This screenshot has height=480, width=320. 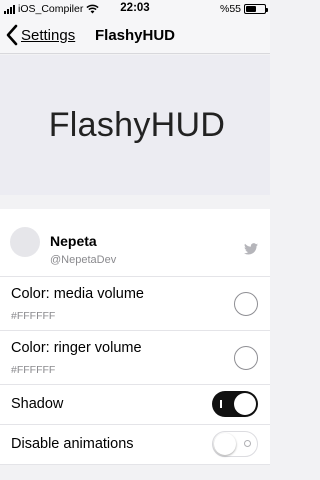 What do you see at coordinates (83, 260) in the screenshot?
I see `developer-handle: @NepetaDev` at bounding box center [83, 260].